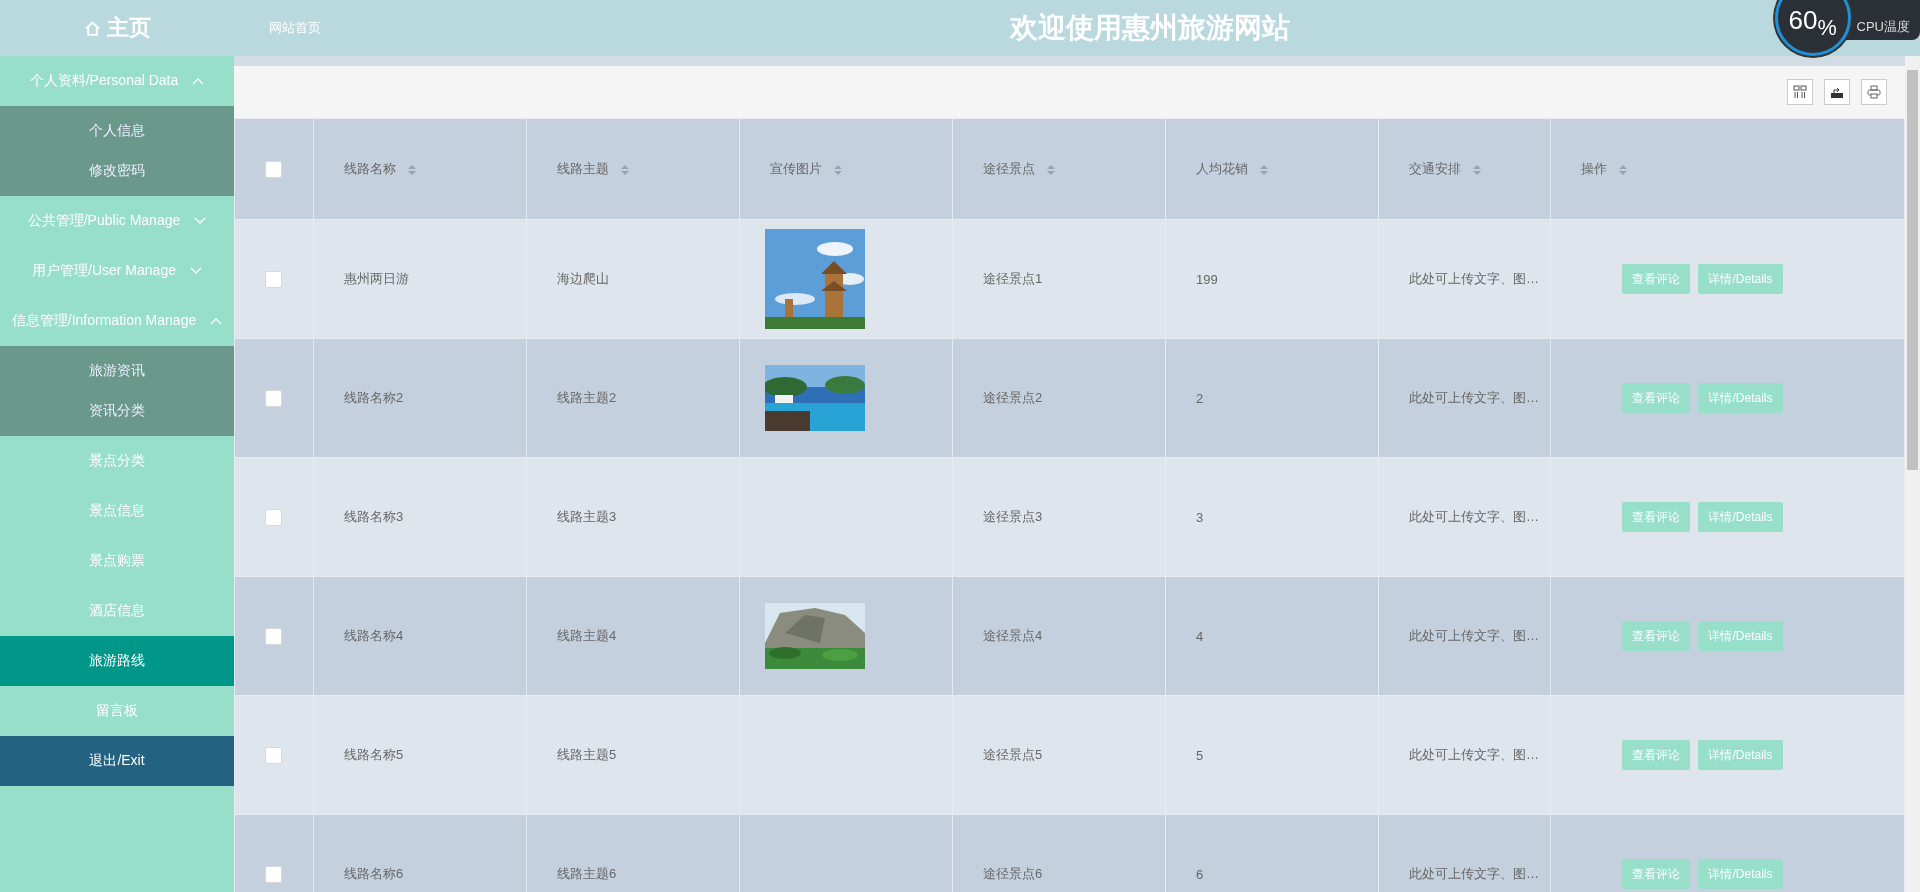 The image size is (1920, 892). I want to click on exit-menu-item: 退出/Exit, so click(117, 761).